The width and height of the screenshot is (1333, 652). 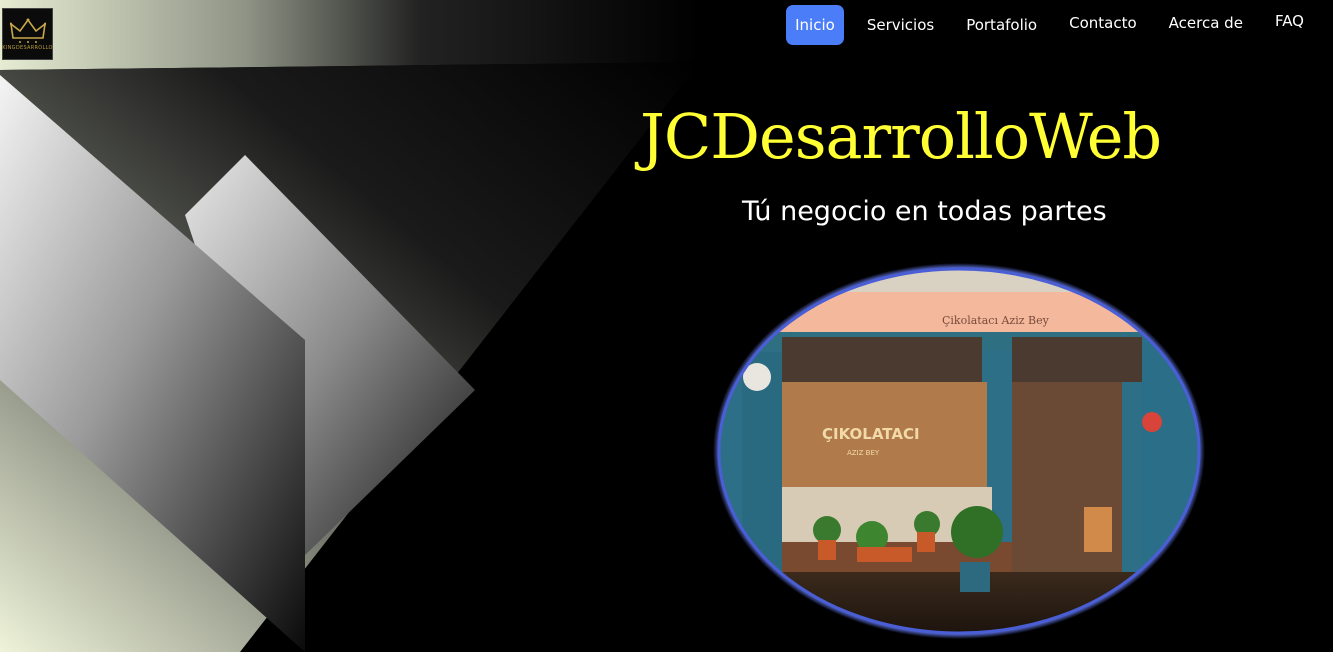 What do you see at coordinates (1289, 21) in the screenshot?
I see `nav-faq: FAQ` at bounding box center [1289, 21].